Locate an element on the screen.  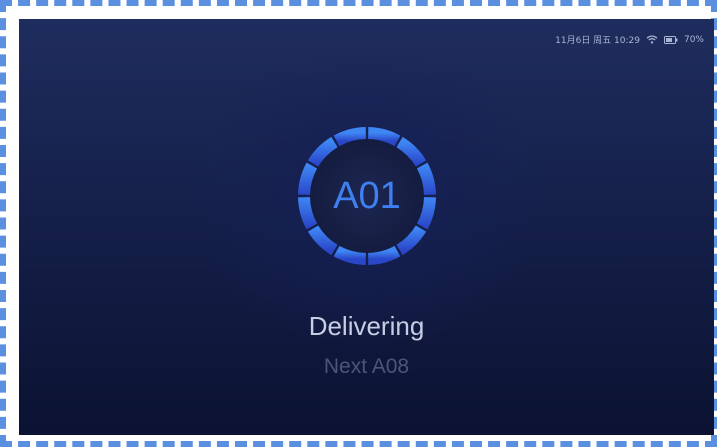
current-ticket-number: A01 is located at coordinates (367, 195).